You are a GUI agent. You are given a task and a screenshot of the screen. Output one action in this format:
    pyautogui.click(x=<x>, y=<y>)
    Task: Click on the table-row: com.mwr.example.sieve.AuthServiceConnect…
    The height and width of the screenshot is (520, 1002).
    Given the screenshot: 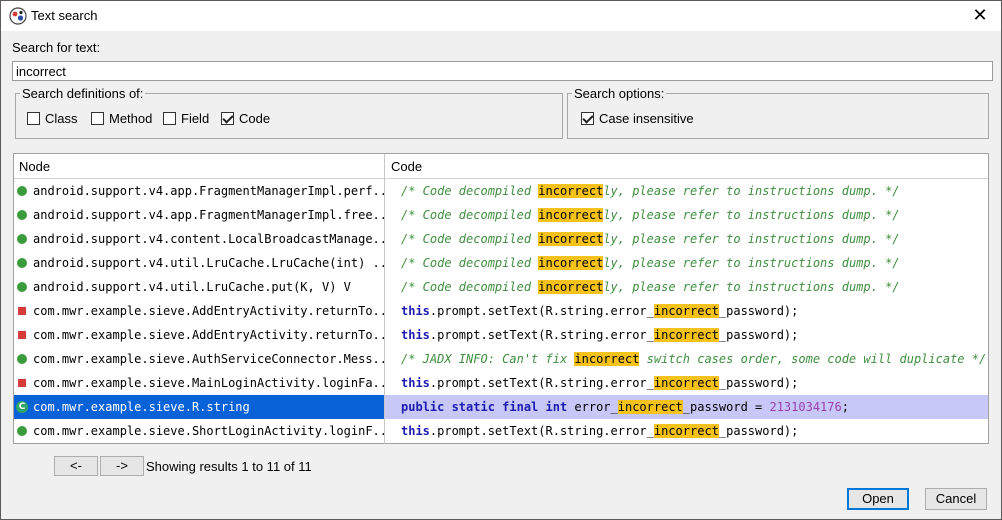 What is the action you would take?
    pyautogui.click(x=501, y=359)
    